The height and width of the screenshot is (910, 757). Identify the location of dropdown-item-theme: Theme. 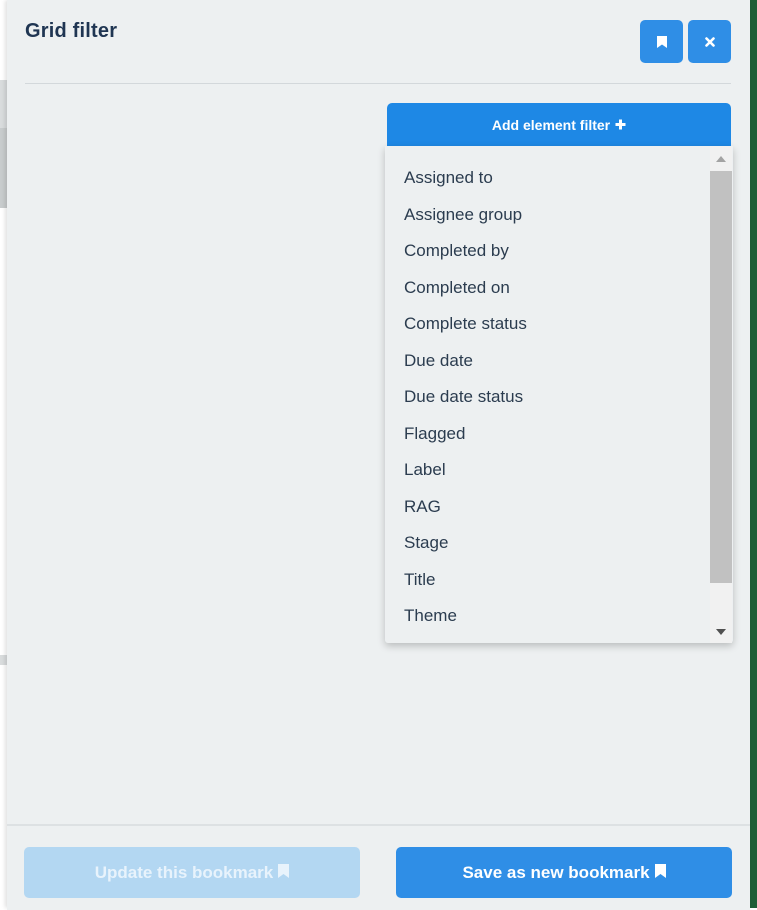
(548, 616).